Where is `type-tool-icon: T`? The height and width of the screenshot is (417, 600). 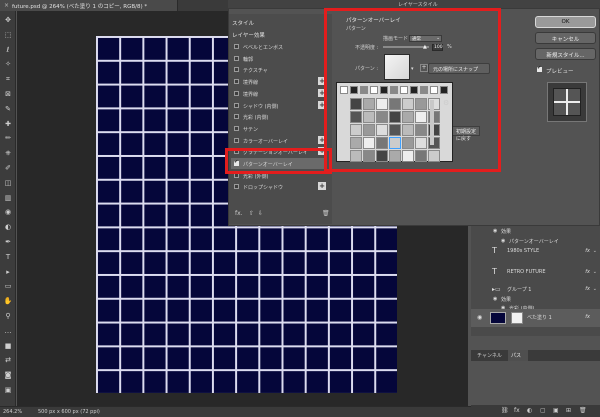 type-tool-icon: T is located at coordinates (8, 257).